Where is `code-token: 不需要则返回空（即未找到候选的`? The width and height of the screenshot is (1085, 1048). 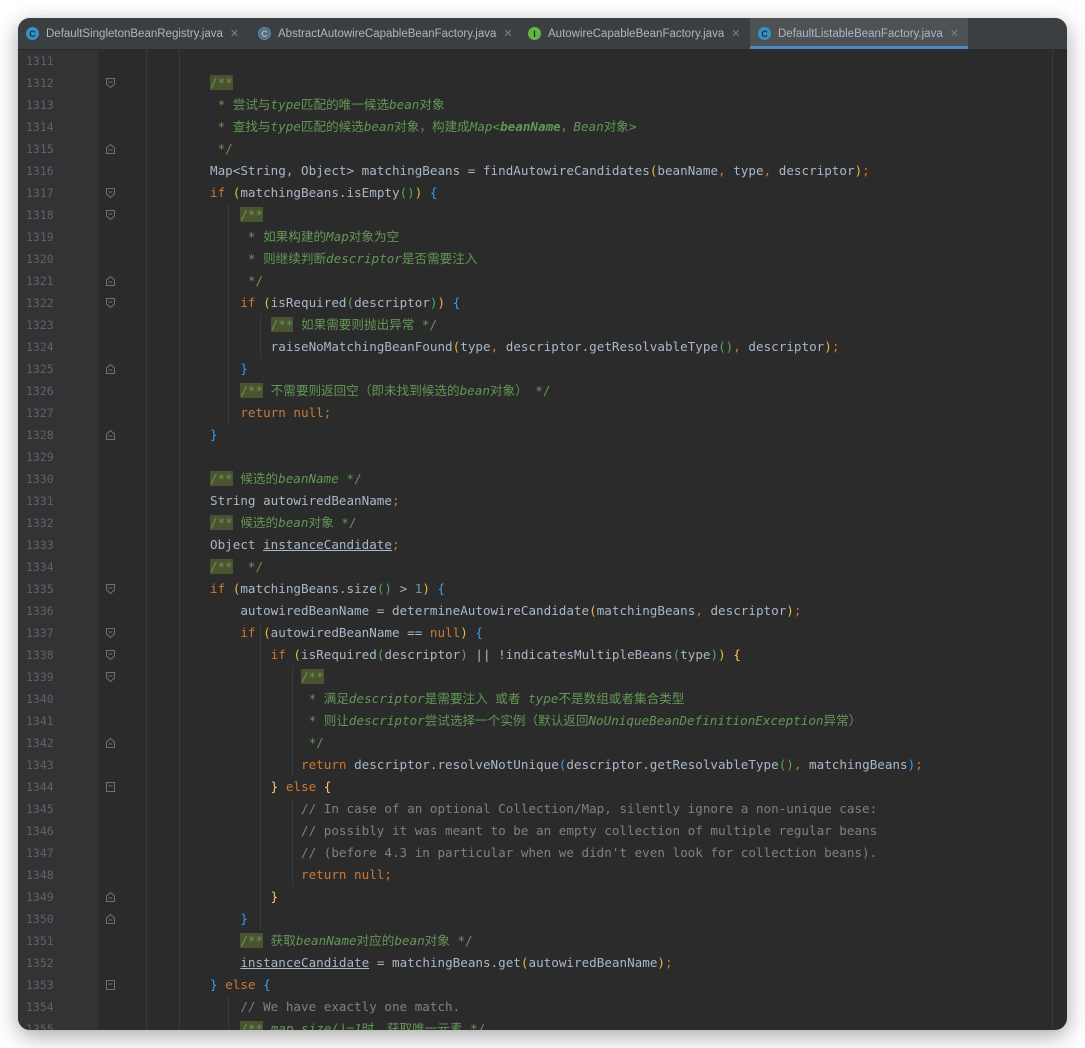
code-token: 不需要则返回空（即未找到候选的 is located at coordinates (361, 390).